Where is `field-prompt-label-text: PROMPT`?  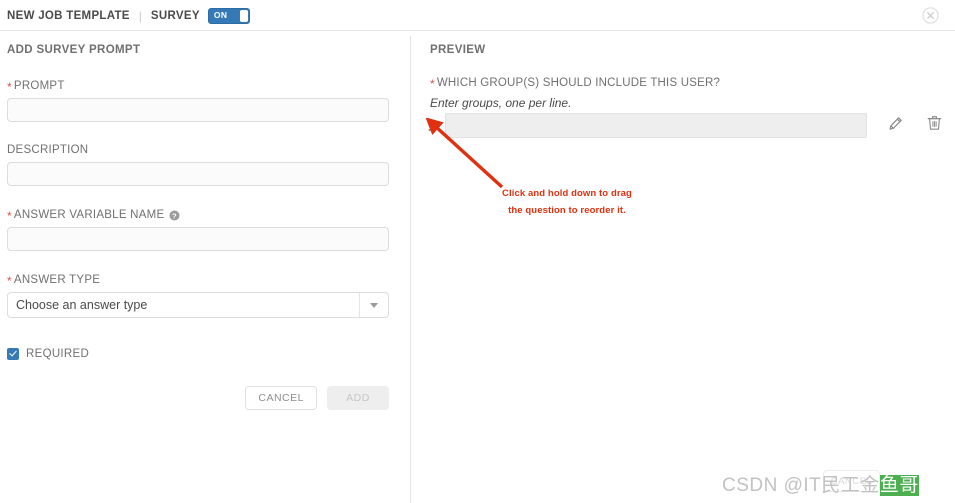
field-prompt-label-text: PROMPT is located at coordinates (39, 86).